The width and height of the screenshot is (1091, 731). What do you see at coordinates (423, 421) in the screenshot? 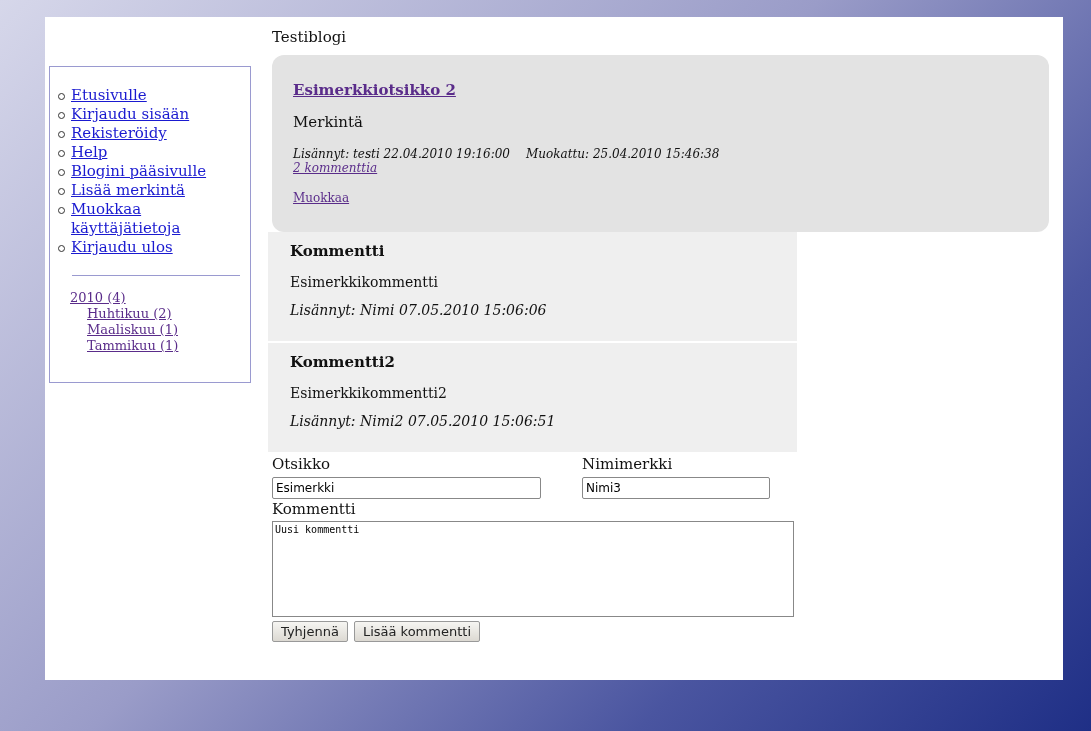
I see `comment-meta: Lisännyt: Nimi2 07.05.2010 15:06:51` at bounding box center [423, 421].